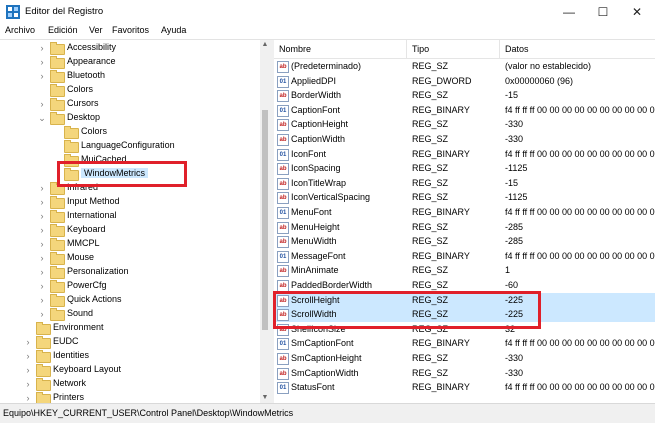  Describe the element at coordinates (464, 197) in the screenshot. I see `value-row: ab IconVerticalSpacing REG_SZ -1125` at that location.